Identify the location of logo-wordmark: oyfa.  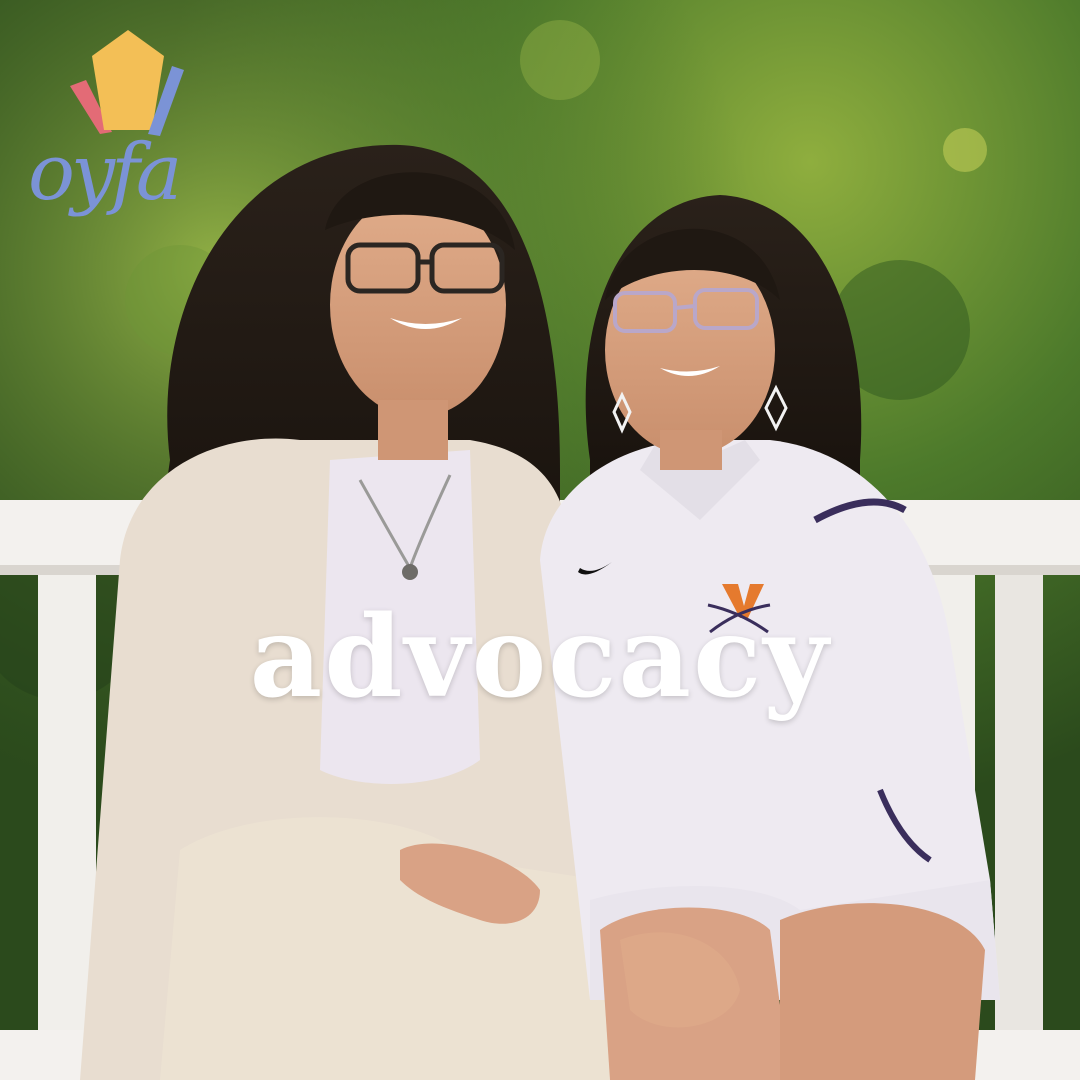
(105, 173).